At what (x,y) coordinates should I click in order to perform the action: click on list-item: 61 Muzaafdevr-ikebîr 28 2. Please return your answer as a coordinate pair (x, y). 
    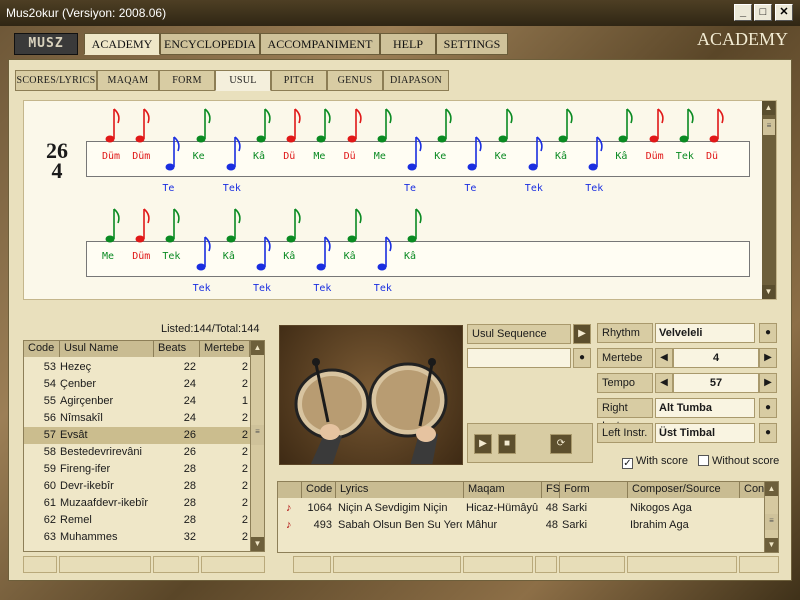
    Looking at the image, I should click on (137, 503).